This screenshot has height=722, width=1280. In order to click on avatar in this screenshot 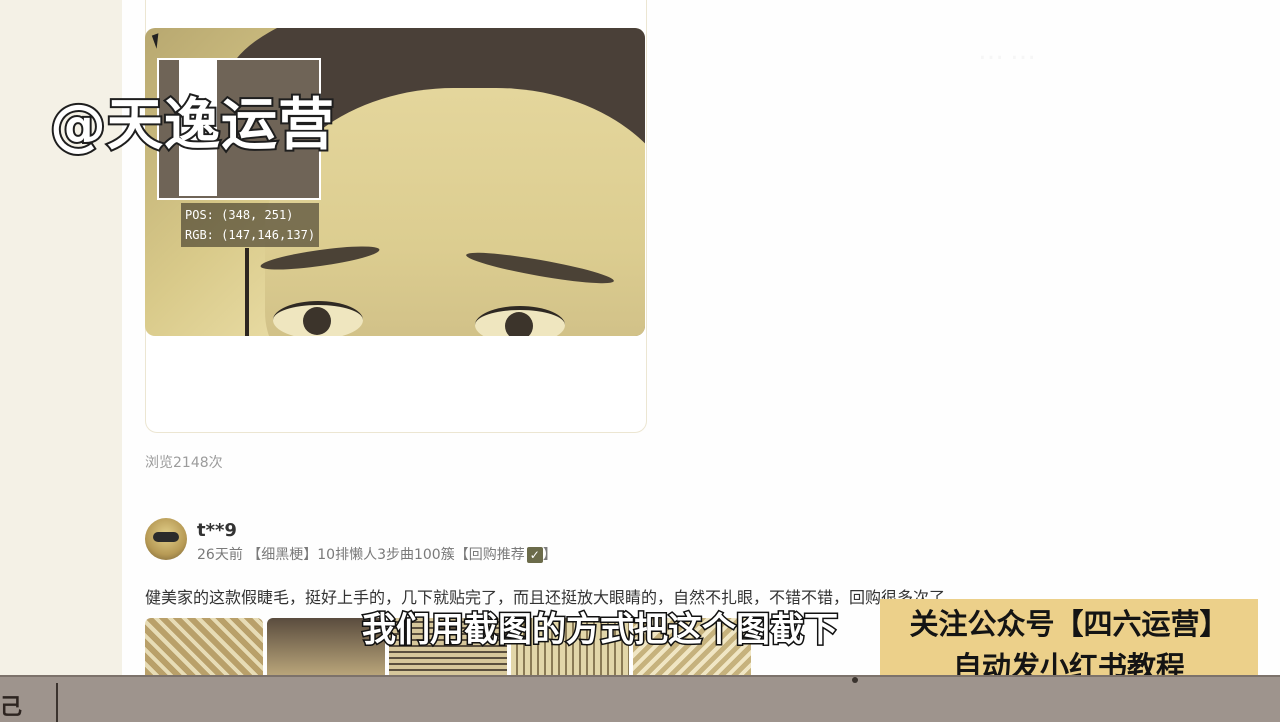, I will do `click(166, 539)`.